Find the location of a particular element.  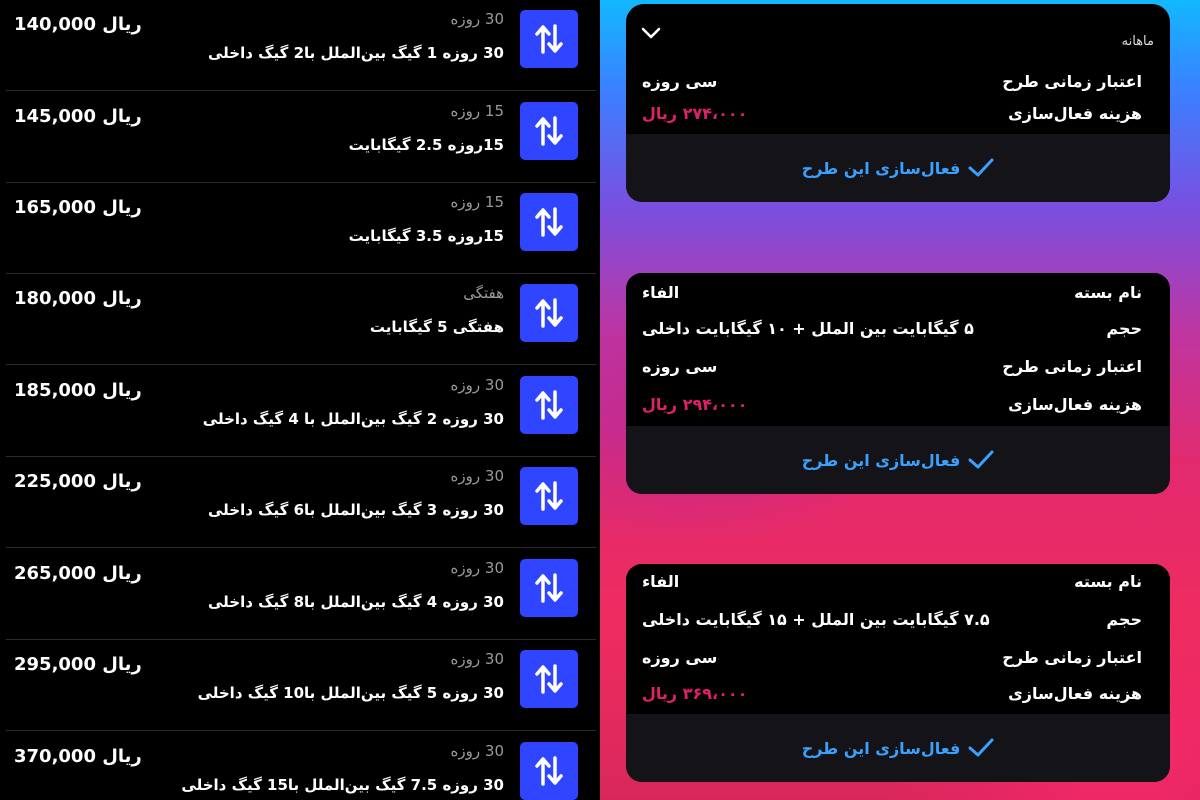

package-title: هفتگی 5 گیگابایت is located at coordinates (436, 327).